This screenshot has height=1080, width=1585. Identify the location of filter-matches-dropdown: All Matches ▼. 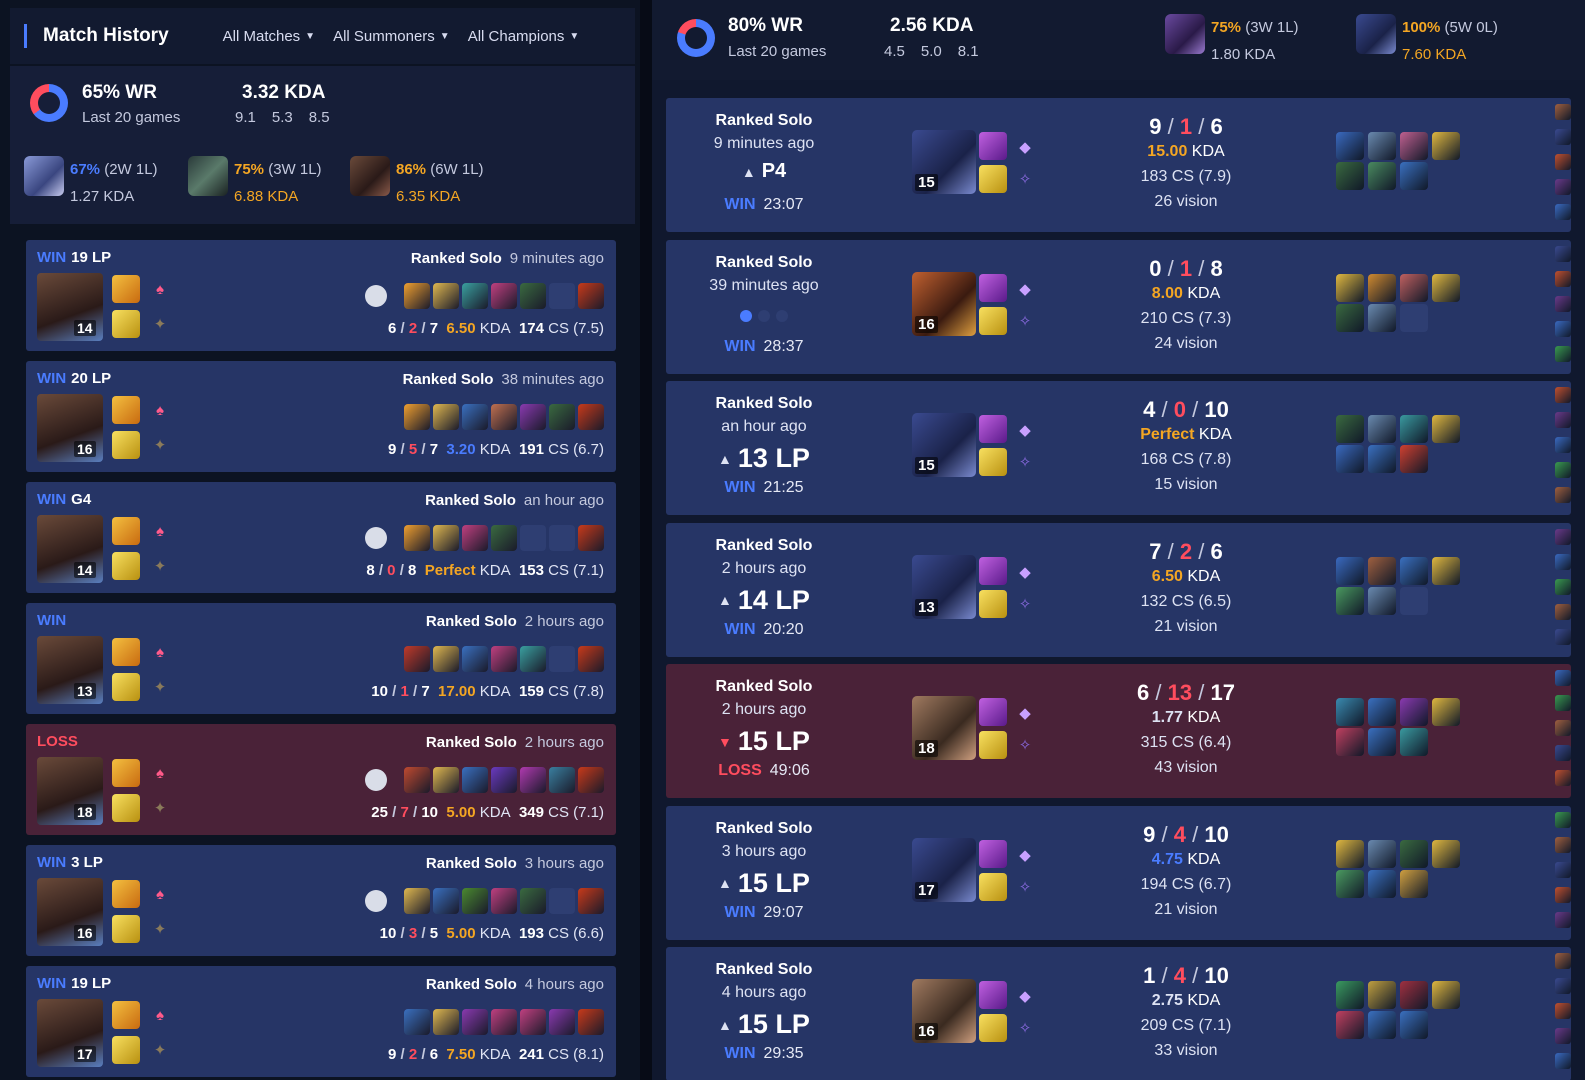
(269, 36).